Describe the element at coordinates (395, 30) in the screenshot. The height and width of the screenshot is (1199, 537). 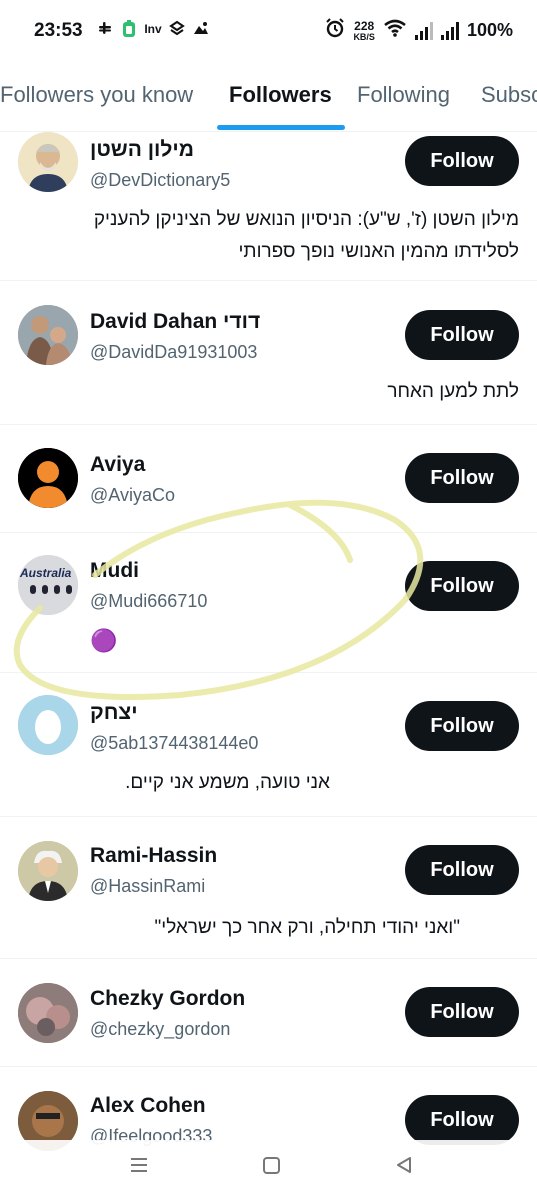
I see `wifi-icon` at that location.